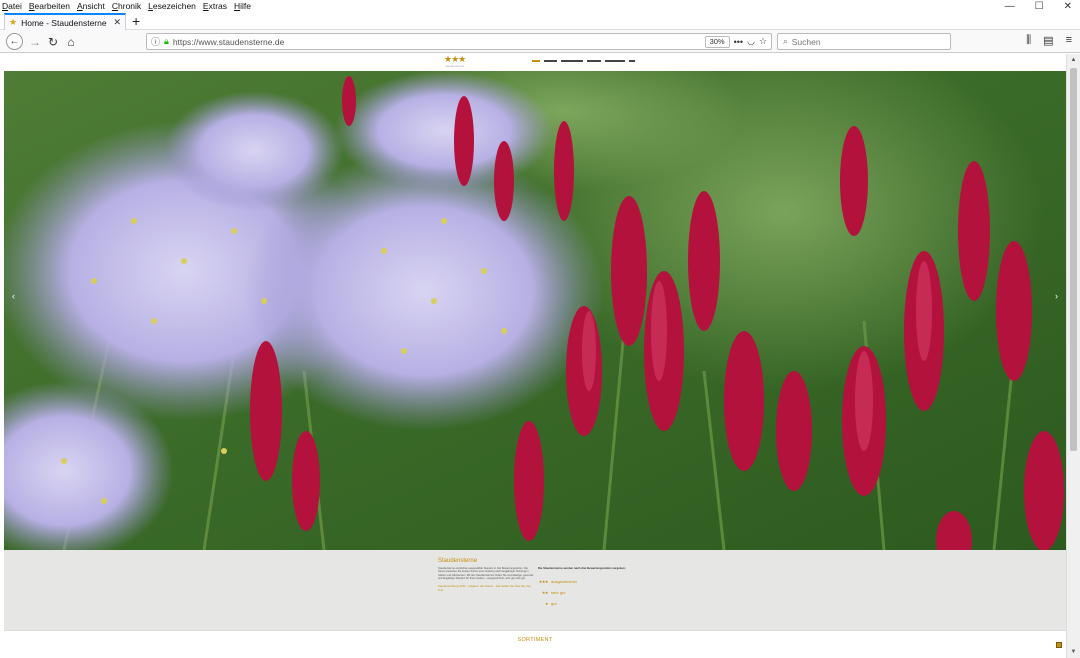  What do you see at coordinates (1059, 645) in the screenshot?
I see `scroll-to-top-icon` at bounding box center [1059, 645].